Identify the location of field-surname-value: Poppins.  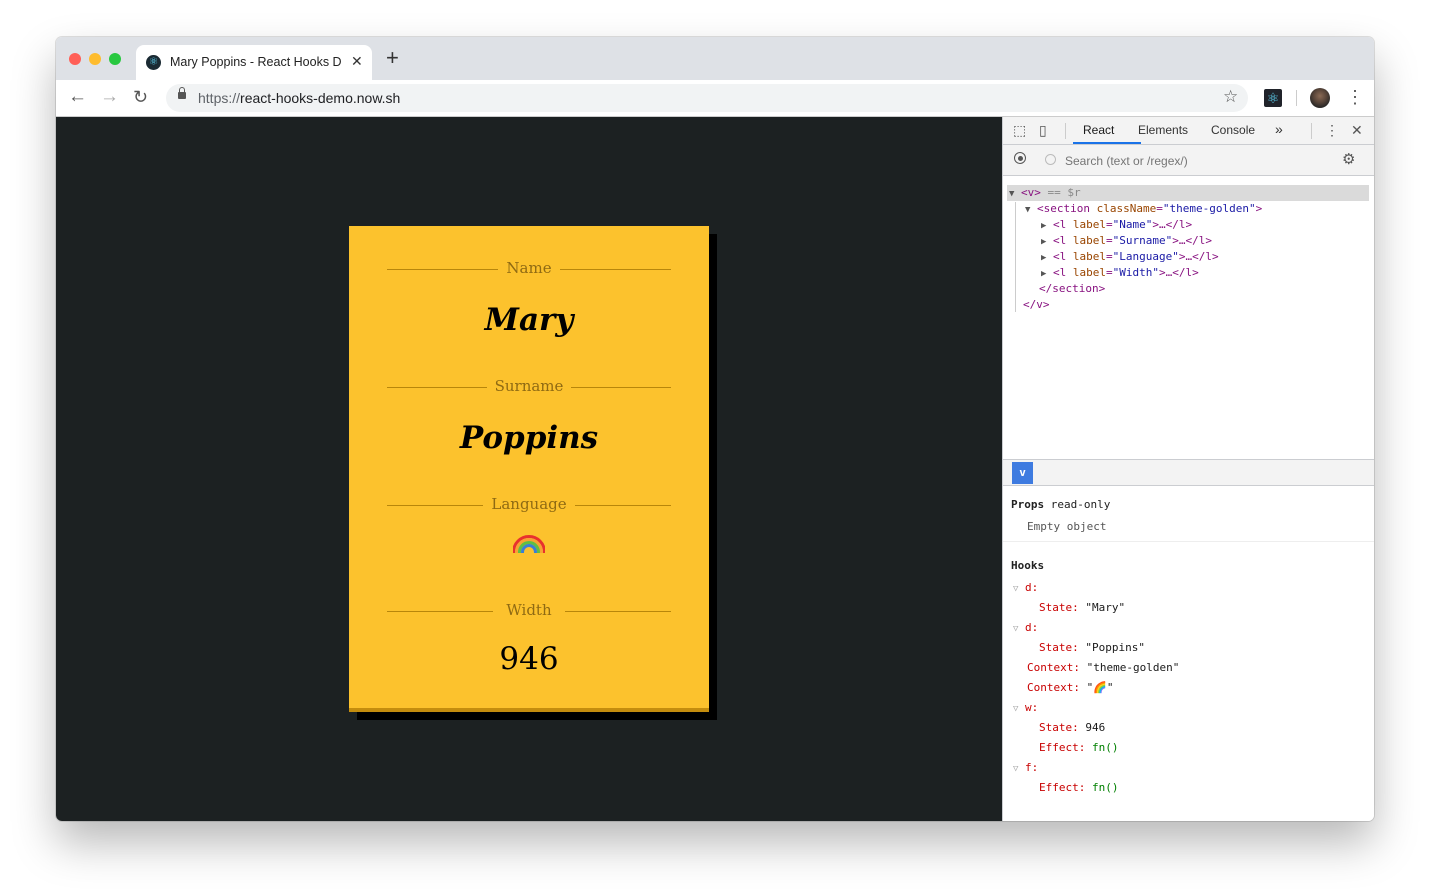
(529, 438).